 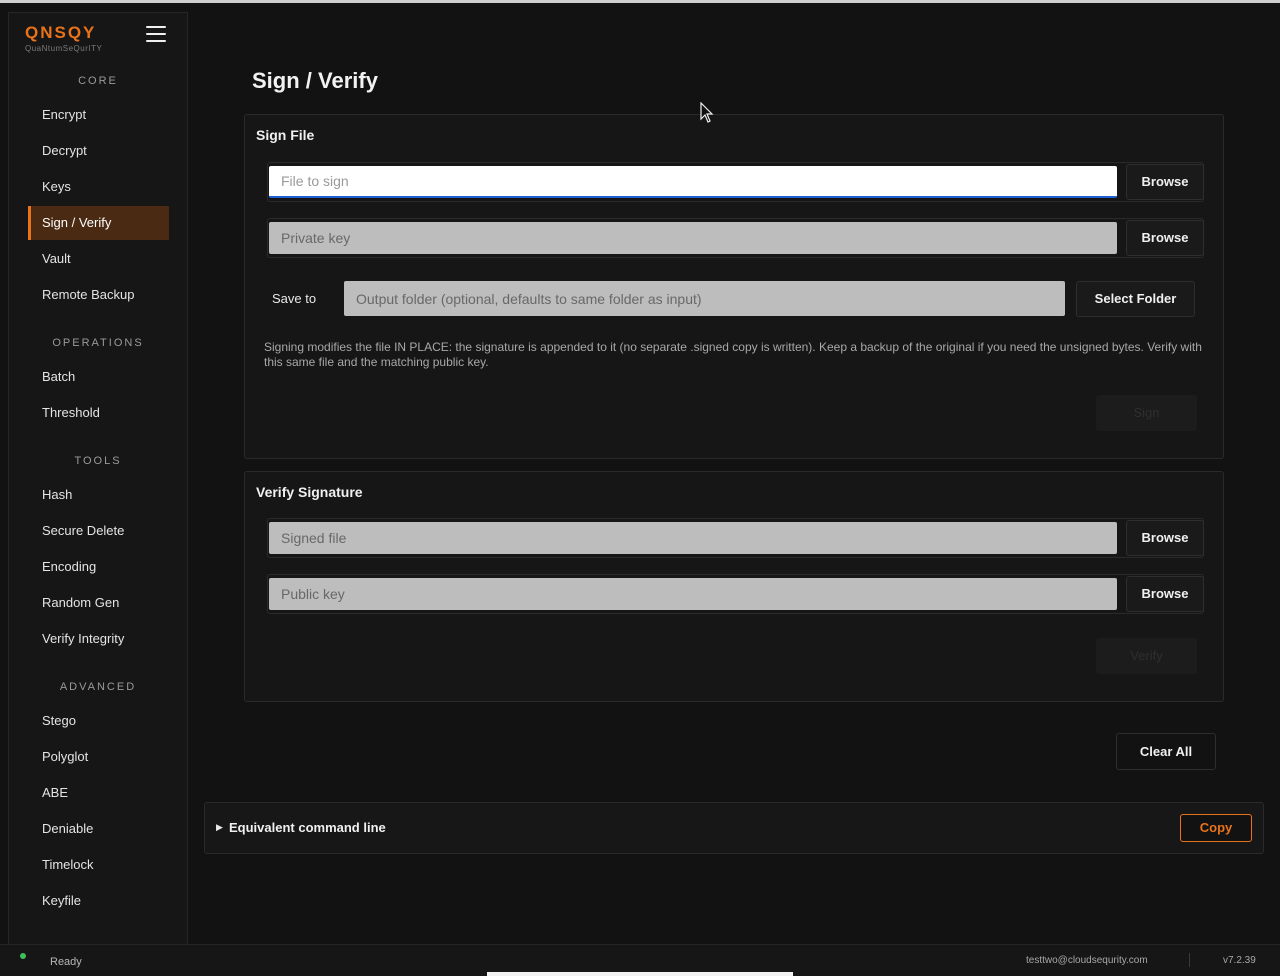 I want to click on nav-section-operations: OPERATIONS, so click(x=98, y=343).